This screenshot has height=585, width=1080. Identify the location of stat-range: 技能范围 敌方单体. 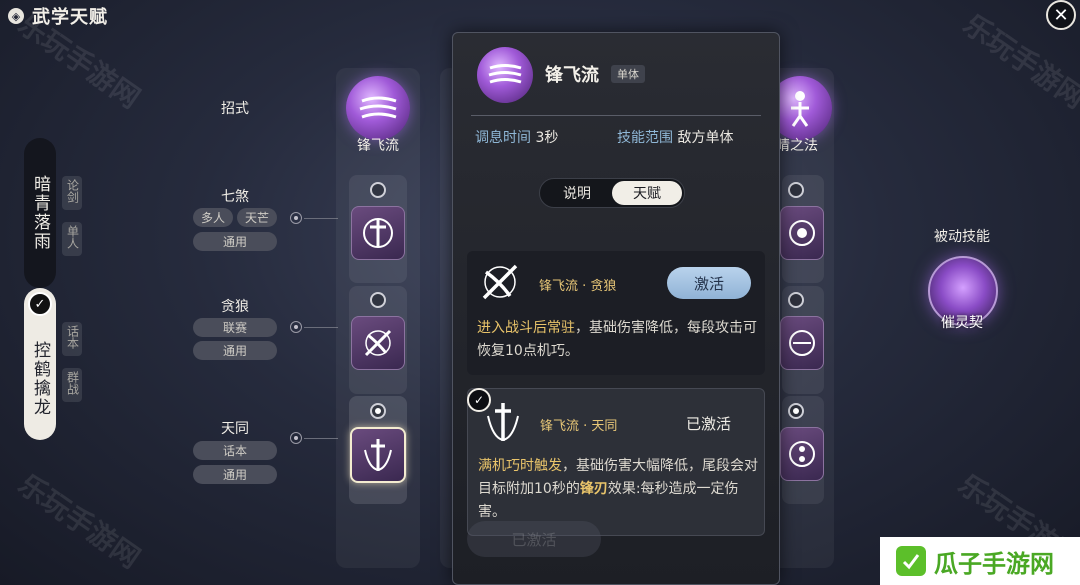
(675, 137).